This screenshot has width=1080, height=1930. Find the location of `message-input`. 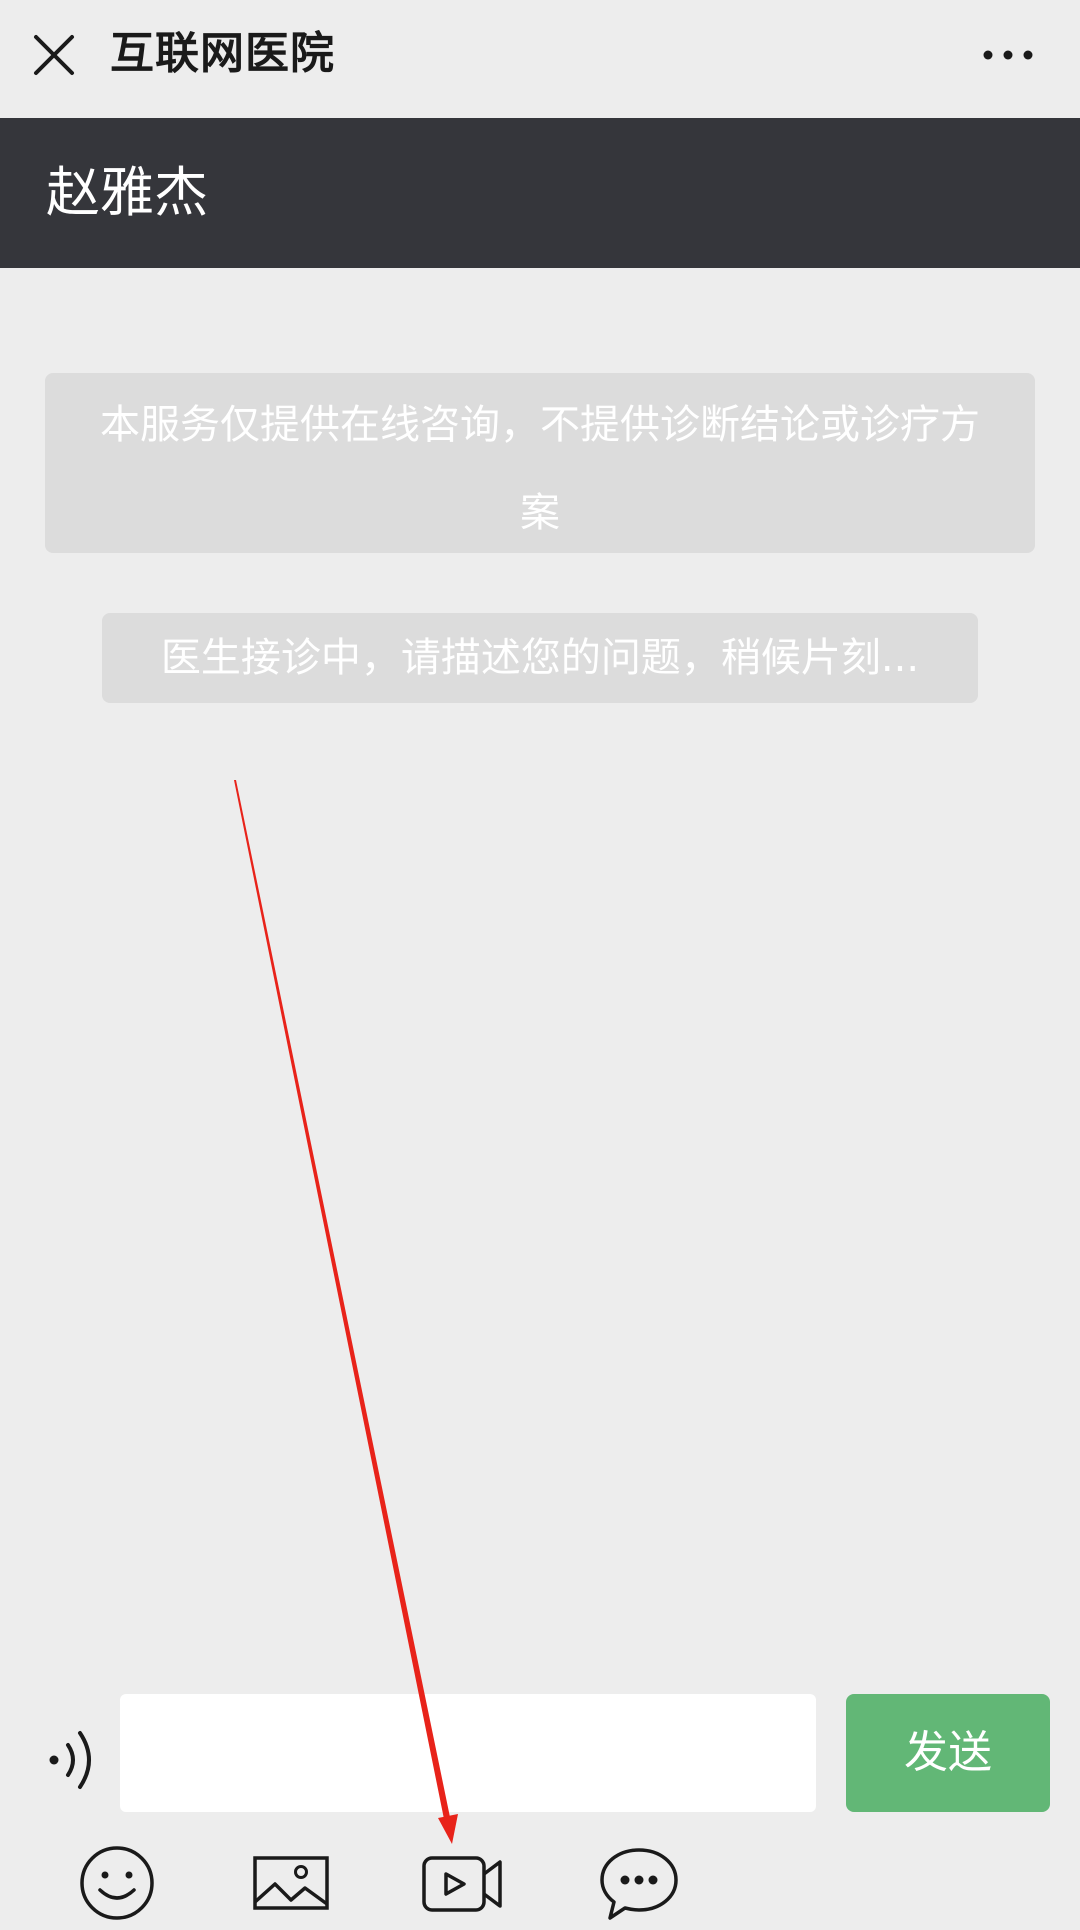

message-input is located at coordinates (468, 1753).